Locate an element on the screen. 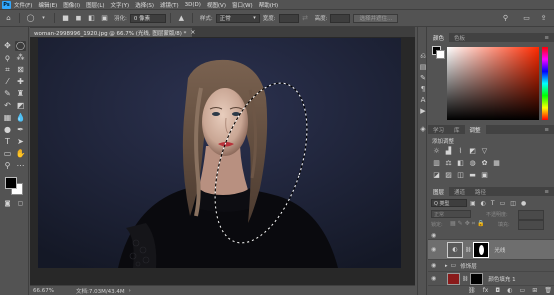  opacity-input is located at coordinates (531, 215).